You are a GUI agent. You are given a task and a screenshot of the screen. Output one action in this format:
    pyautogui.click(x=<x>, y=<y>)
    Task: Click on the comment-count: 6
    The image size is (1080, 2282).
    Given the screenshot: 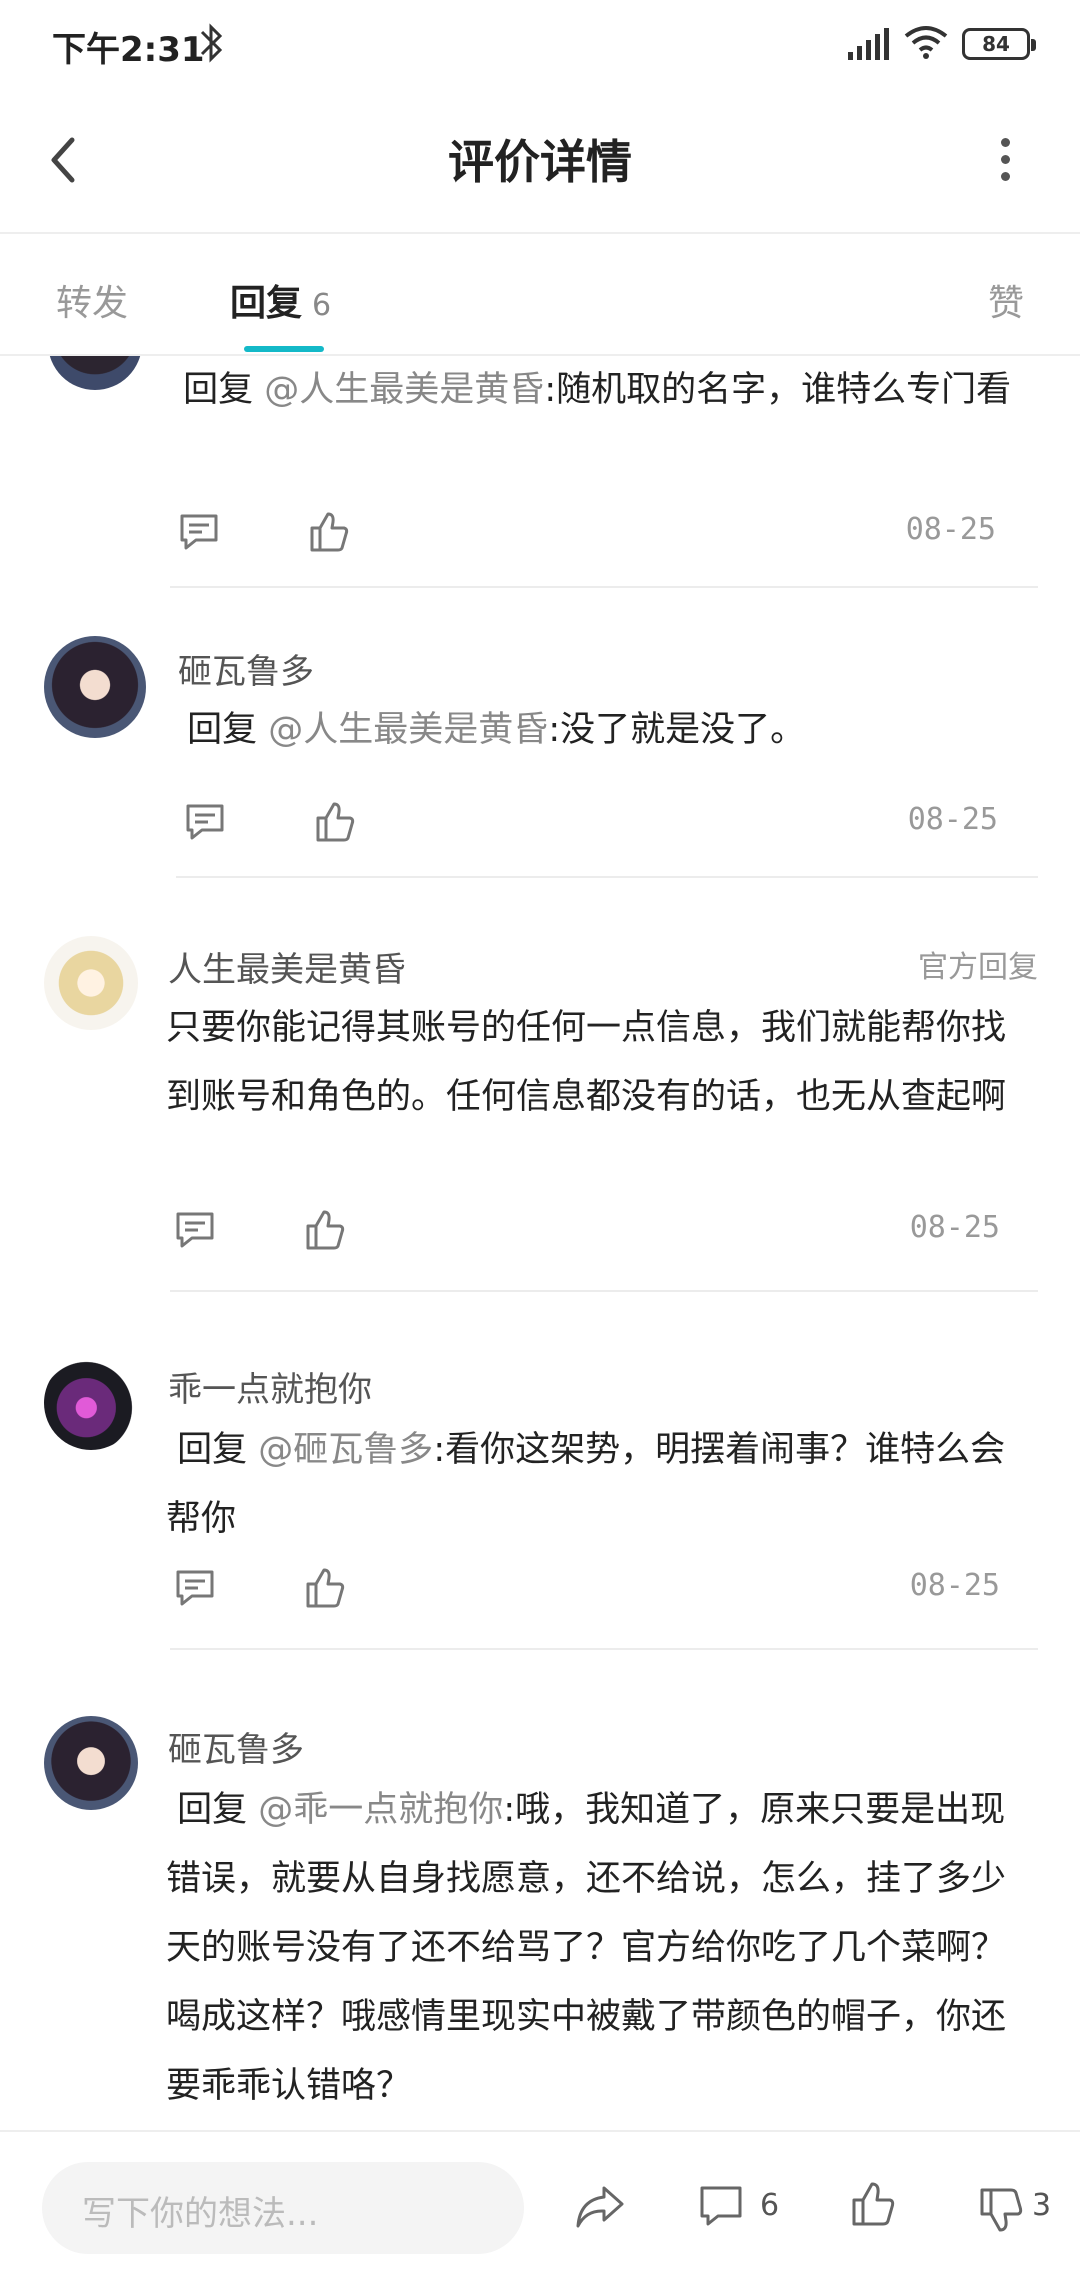 What is the action you would take?
    pyautogui.click(x=770, y=2205)
    